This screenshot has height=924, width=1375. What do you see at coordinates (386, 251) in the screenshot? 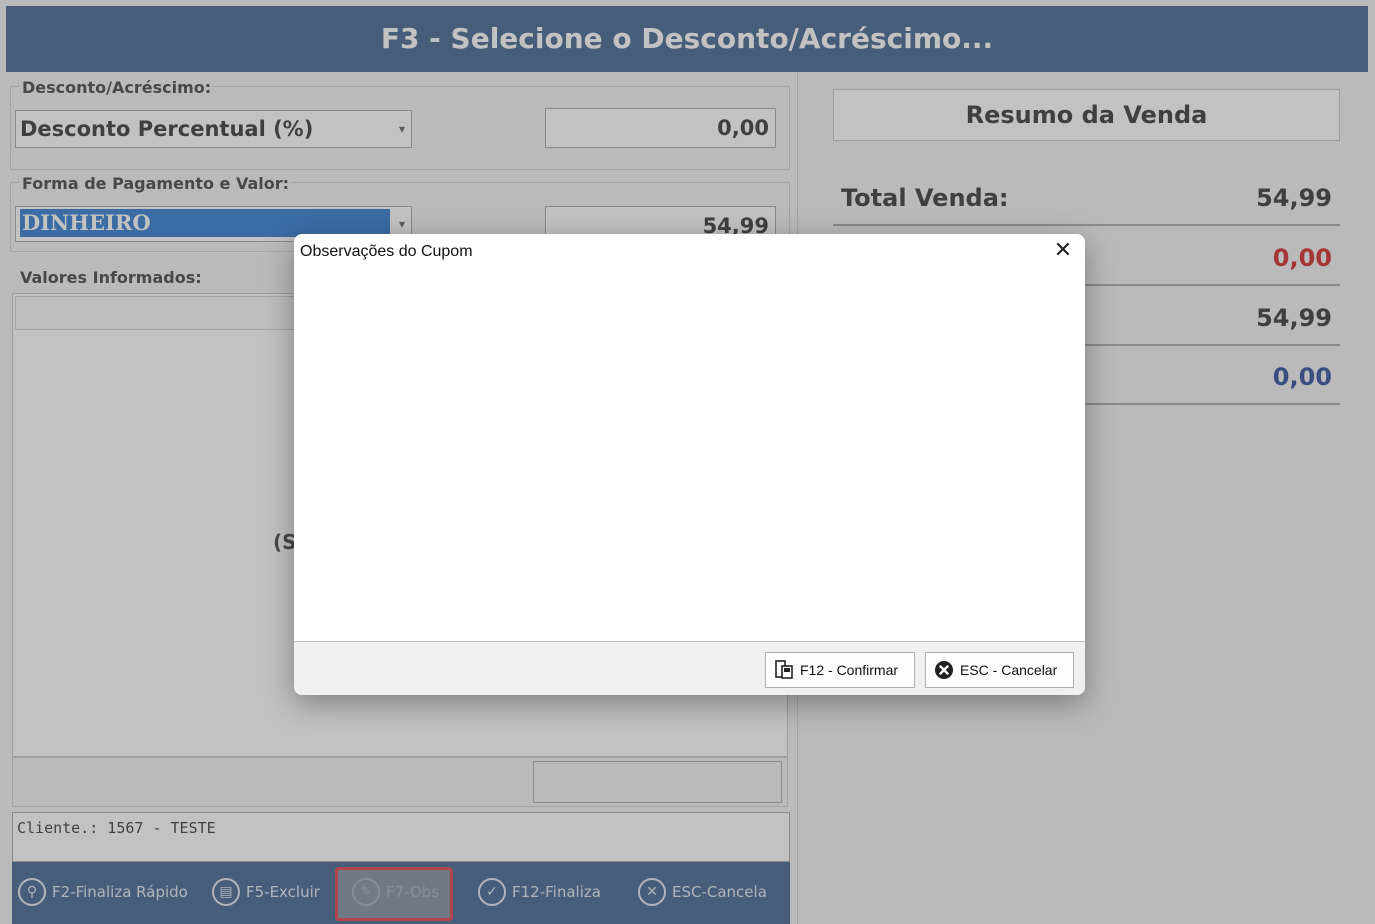
I see `dialog-title: Observações do Cupom` at bounding box center [386, 251].